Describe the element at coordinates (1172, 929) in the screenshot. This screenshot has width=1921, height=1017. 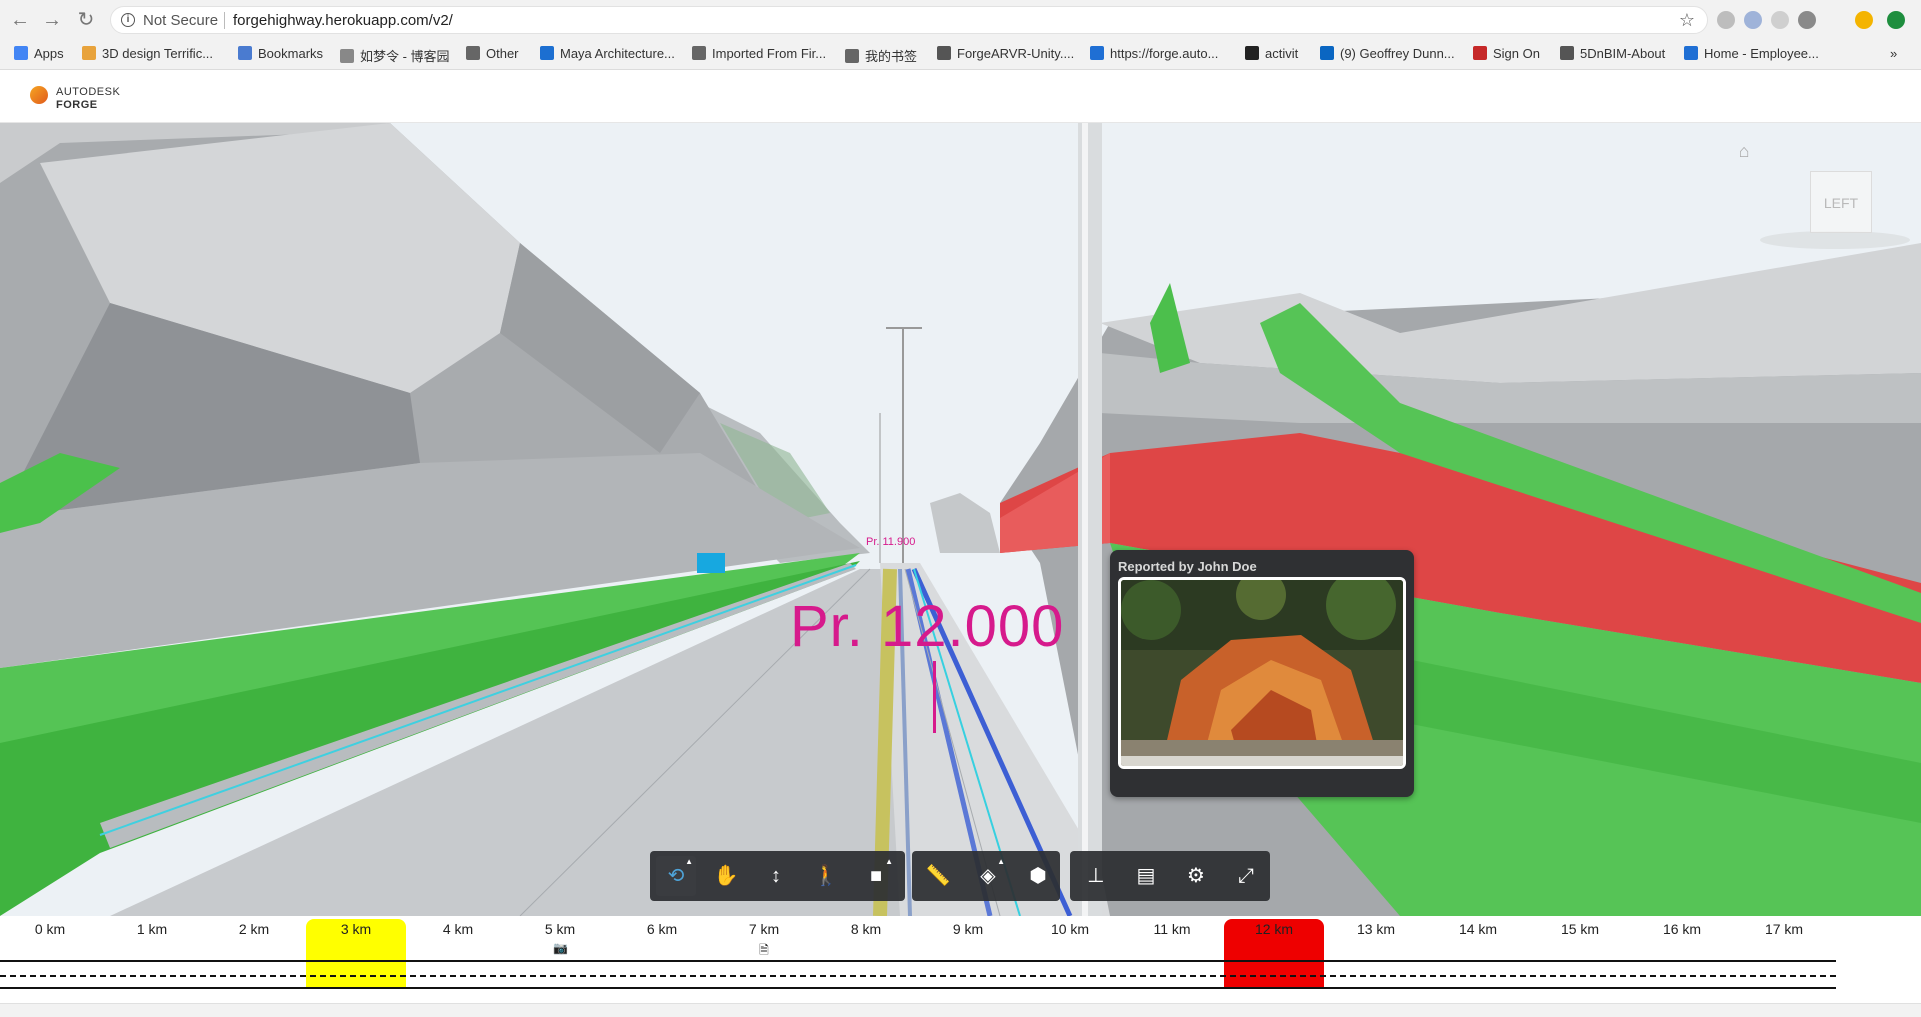
I see `timeline-km-label: 11 km` at that location.